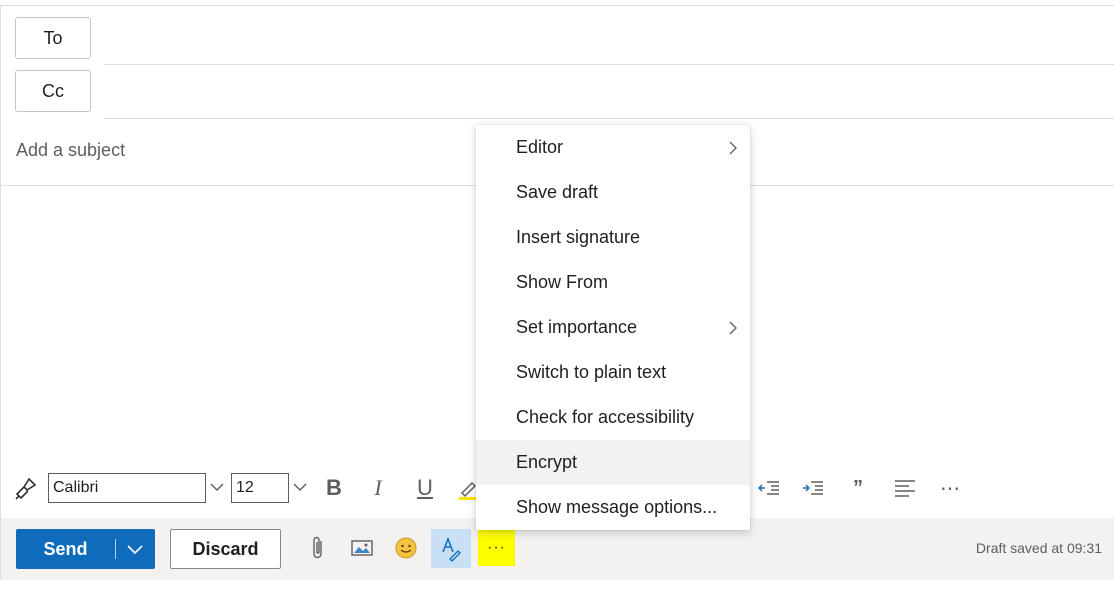 The image size is (1114, 589). I want to click on send-button: Send, so click(85, 549).